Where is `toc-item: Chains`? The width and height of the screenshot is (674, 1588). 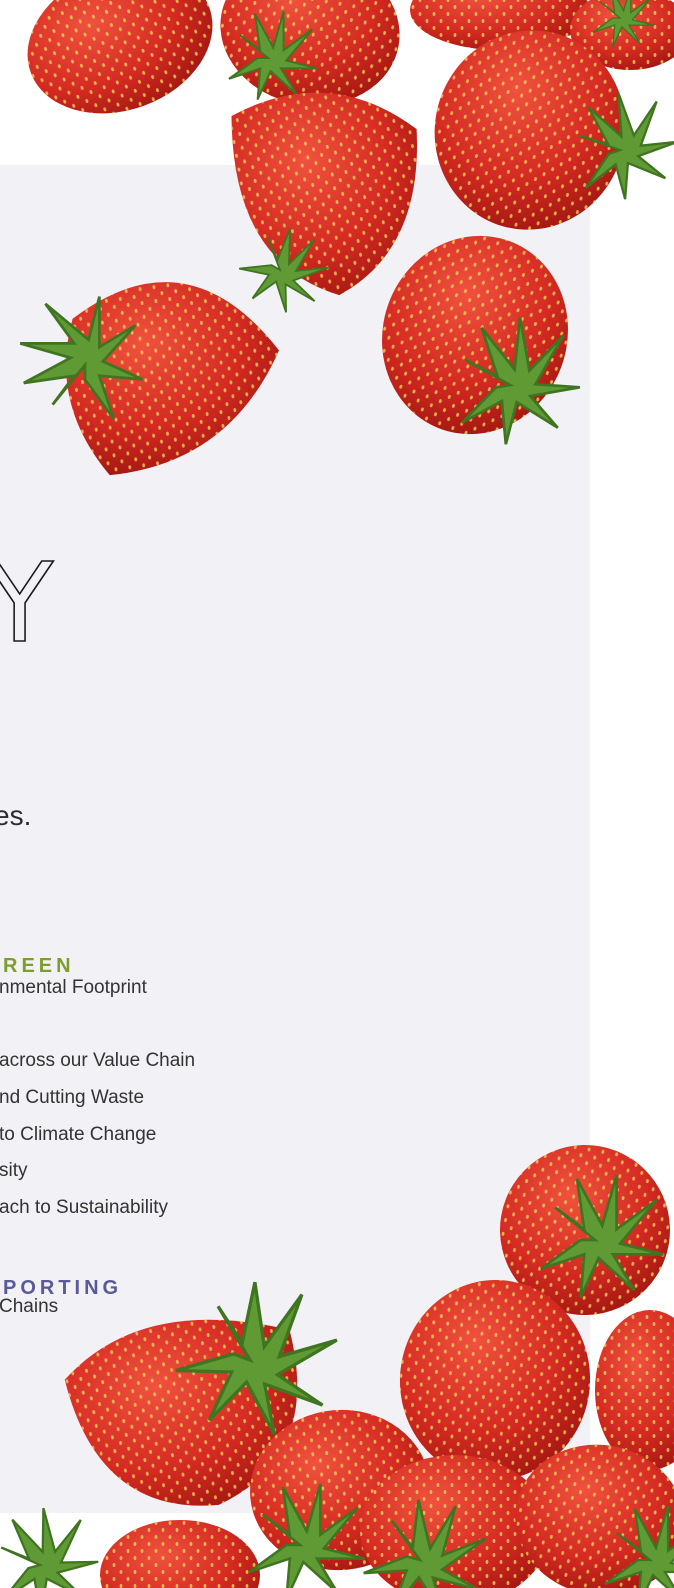 toc-item: Chains is located at coordinates (29, 1307).